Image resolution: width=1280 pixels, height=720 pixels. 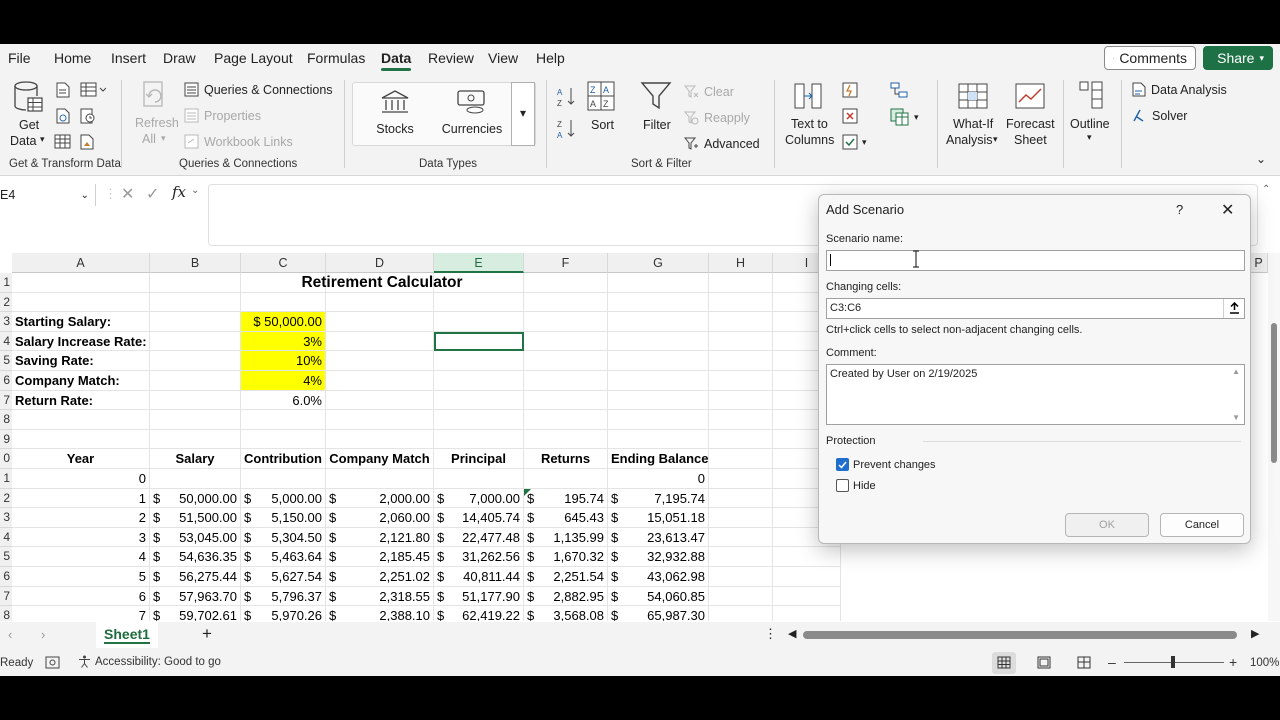 I want to click on param-label: Saving Rate:, so click(x=81, y=361).